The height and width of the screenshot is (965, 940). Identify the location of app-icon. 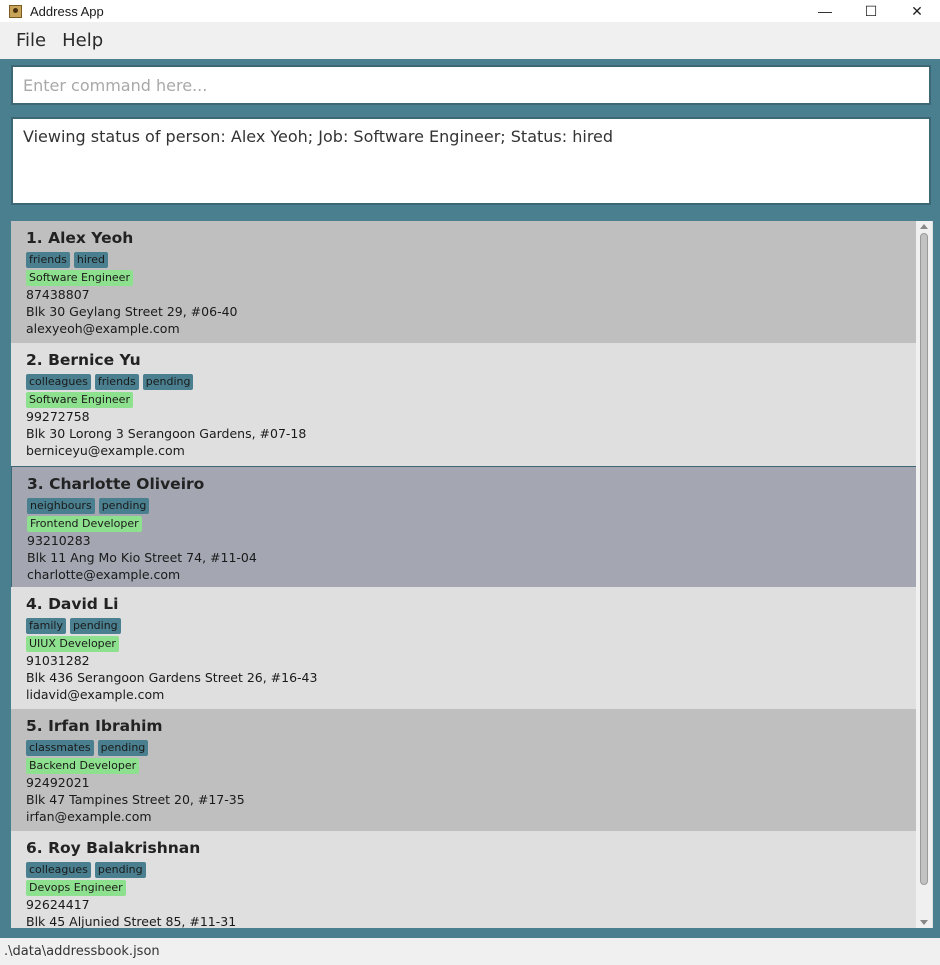
(15, 11).